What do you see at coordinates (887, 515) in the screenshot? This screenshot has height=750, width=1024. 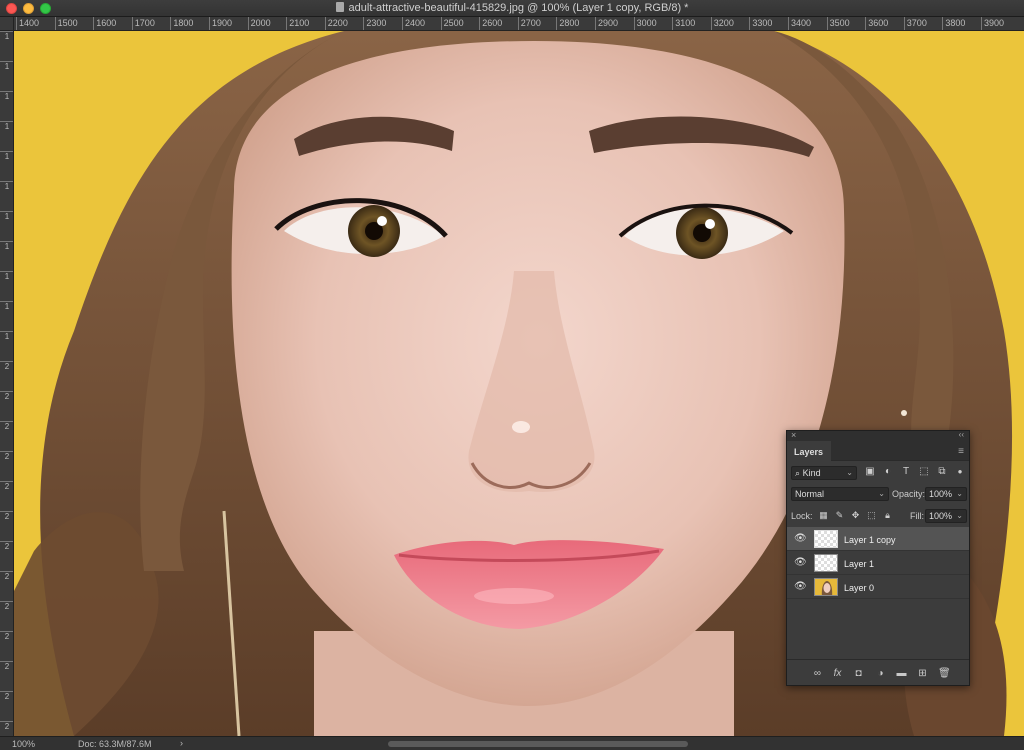 I see `lock-all-icon: 🔒︎` at bounding box center [887, 515].